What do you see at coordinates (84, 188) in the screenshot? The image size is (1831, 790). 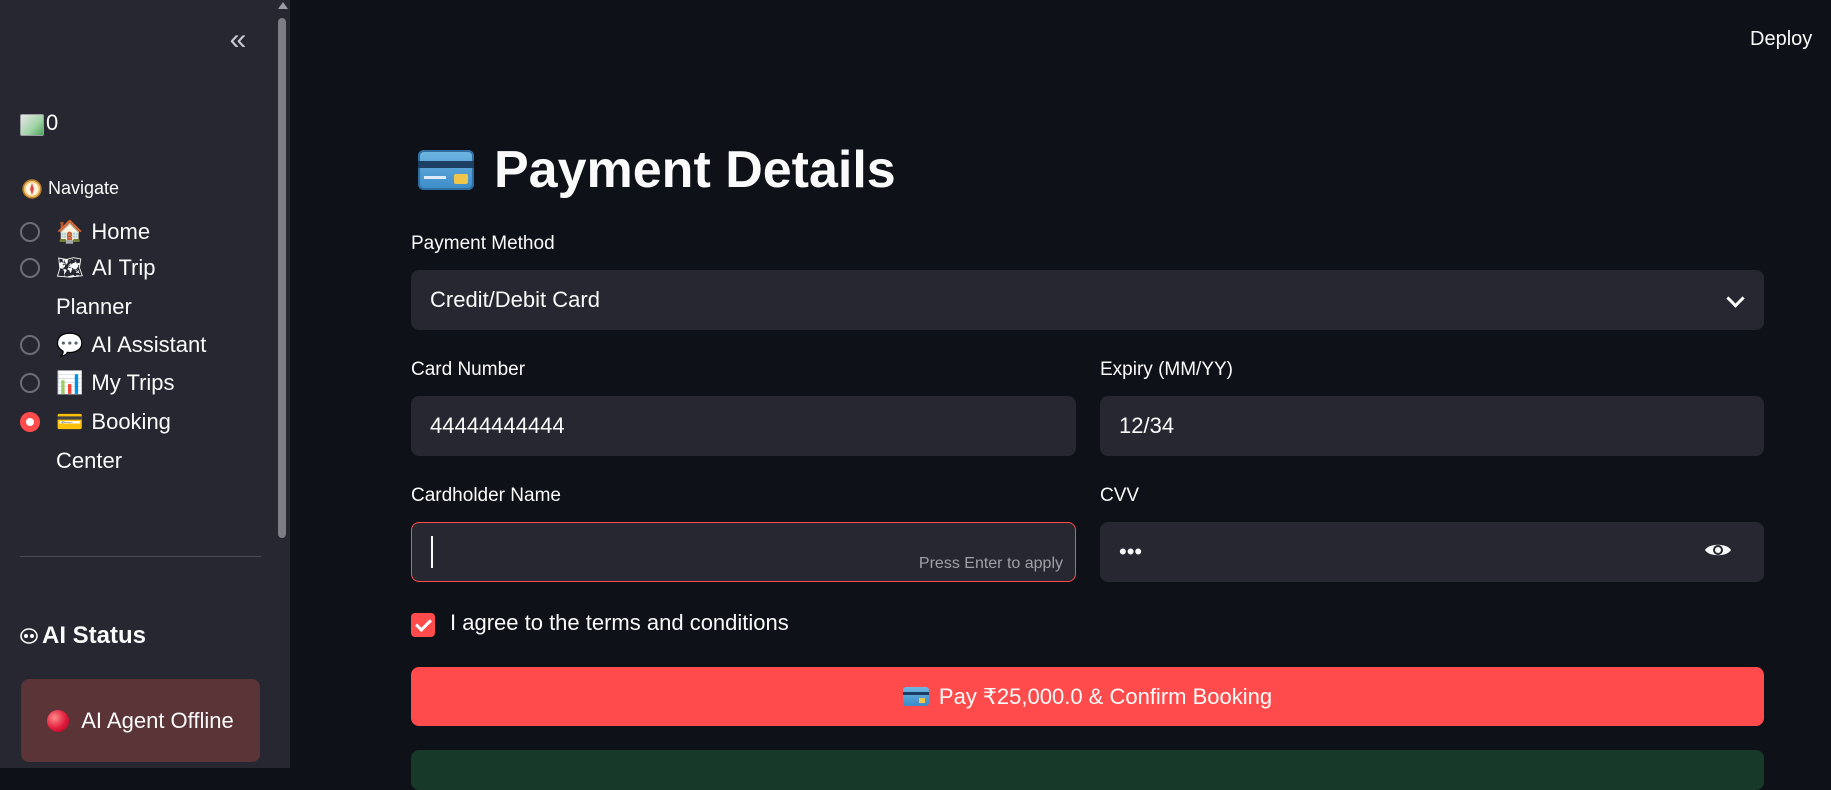 I see `navigate-label-text: Navigate` at bounding box center [84, 188].